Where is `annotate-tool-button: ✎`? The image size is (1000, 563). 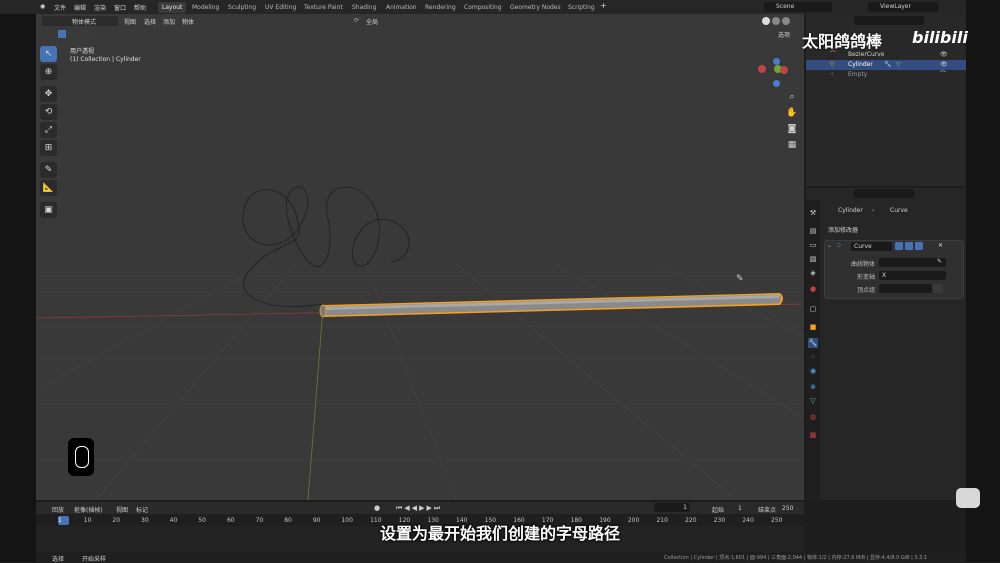 annotate-tool-button: ✎ is located at coordinates (48, 170).